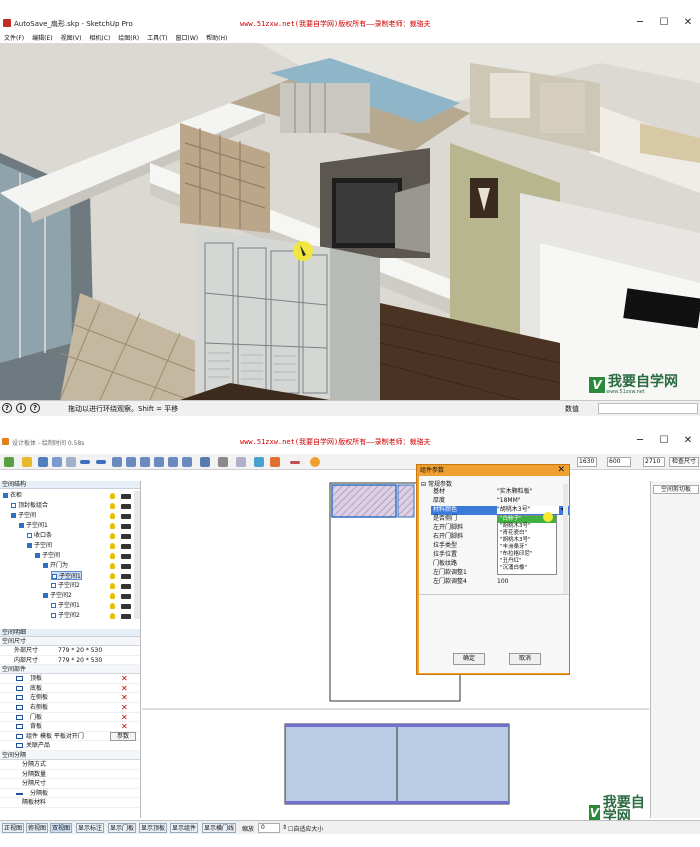 Image resolution: width=700 pixels, height=847 pixels. What do you see at coordinates (275, 462) in the screenshot?
I see `color-icon` at bounding box center [275, 462].